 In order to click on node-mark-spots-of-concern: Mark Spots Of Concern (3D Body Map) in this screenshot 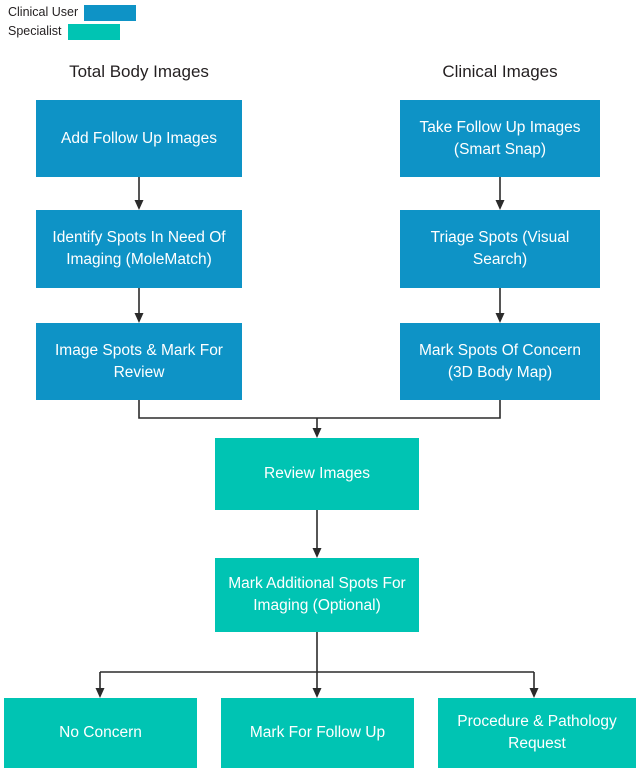, I will do `click(500, 361)`.